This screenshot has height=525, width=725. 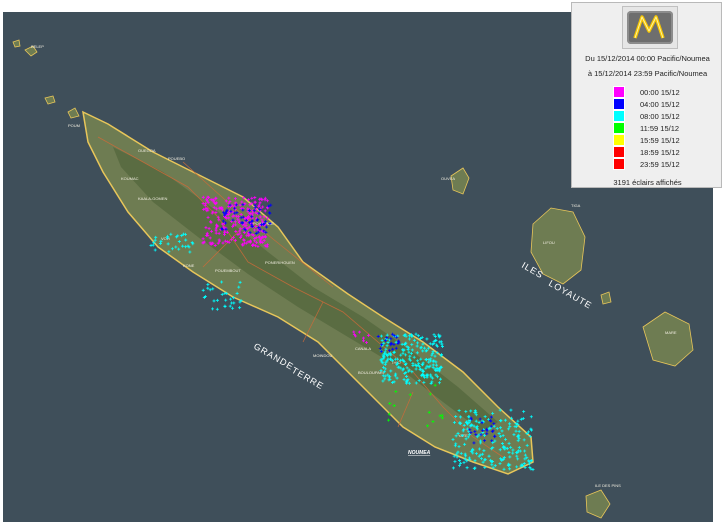 What do you see at coordinates (671, 332) in the screenshot?
I see `place-mare: MARE` at bounding box center [671, 332].